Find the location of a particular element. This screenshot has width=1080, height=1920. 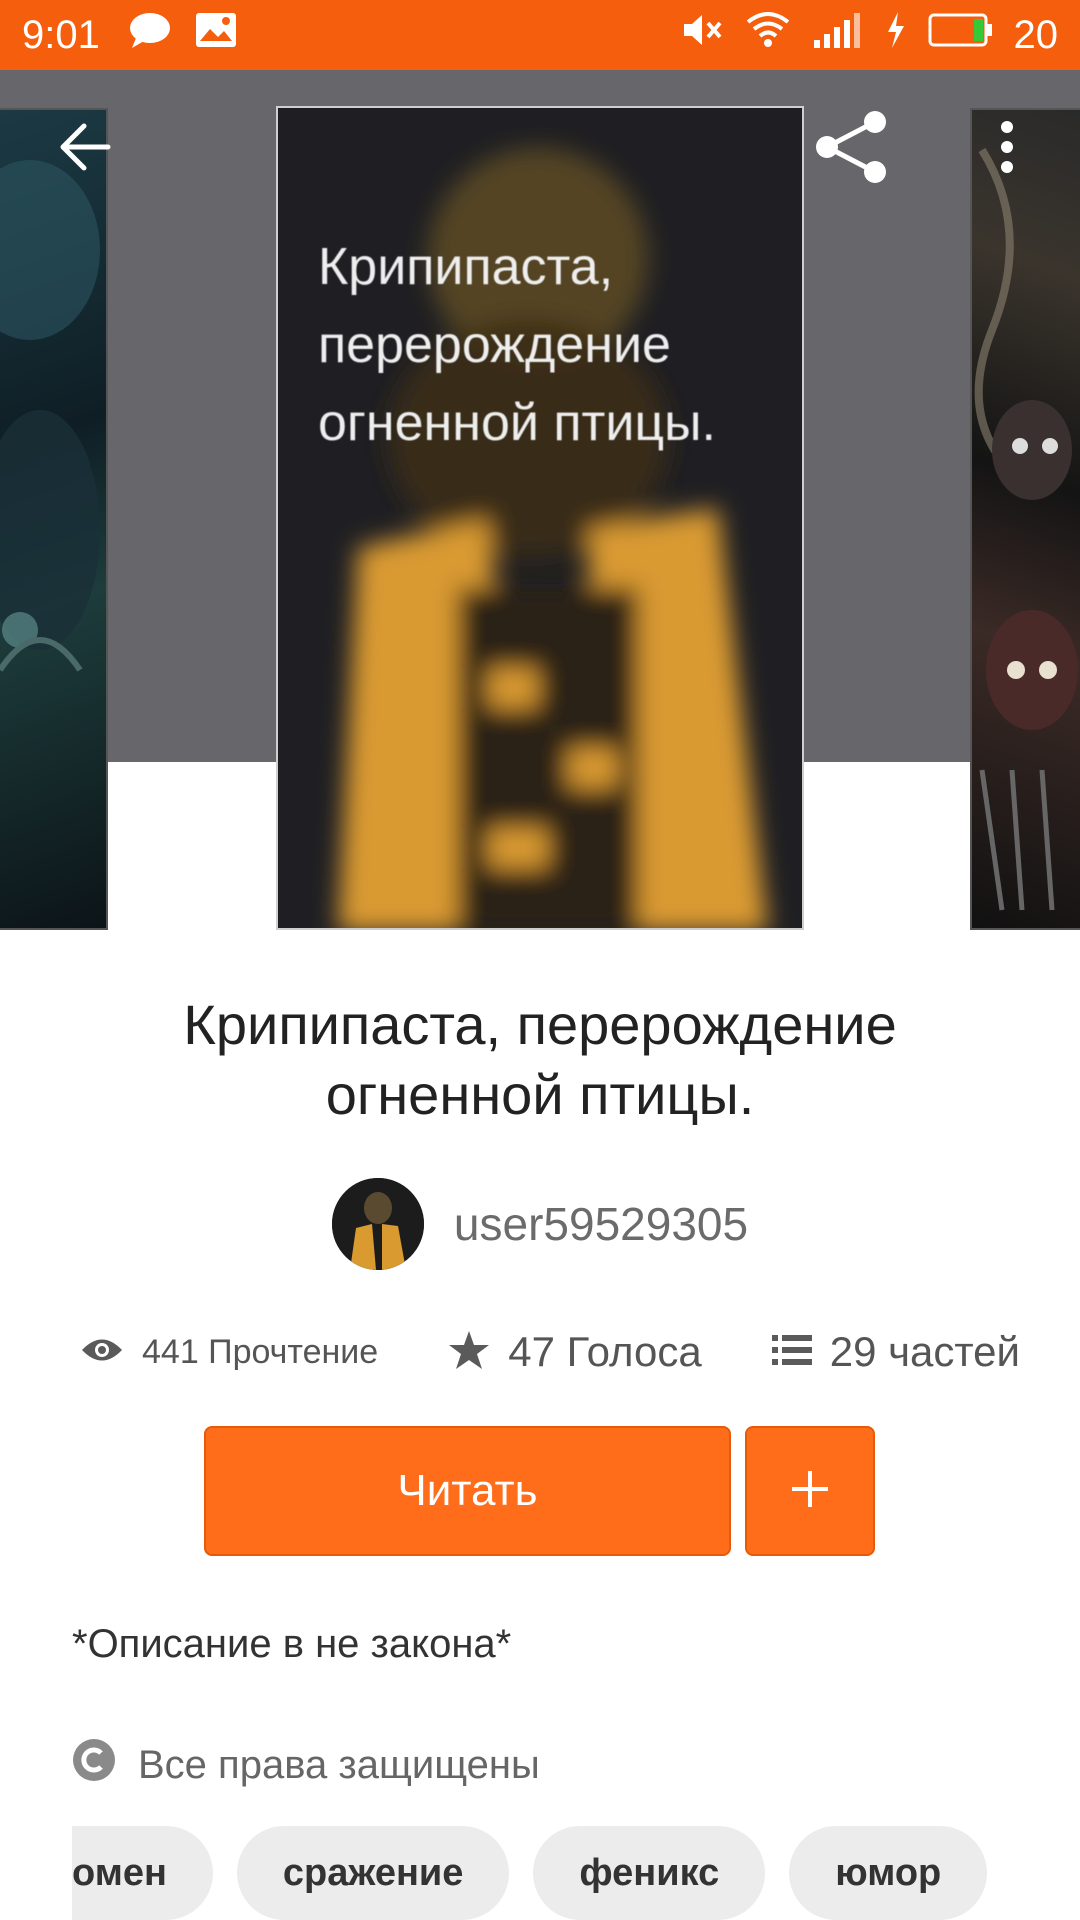

battery-icon is located at coordinates (961, 35).